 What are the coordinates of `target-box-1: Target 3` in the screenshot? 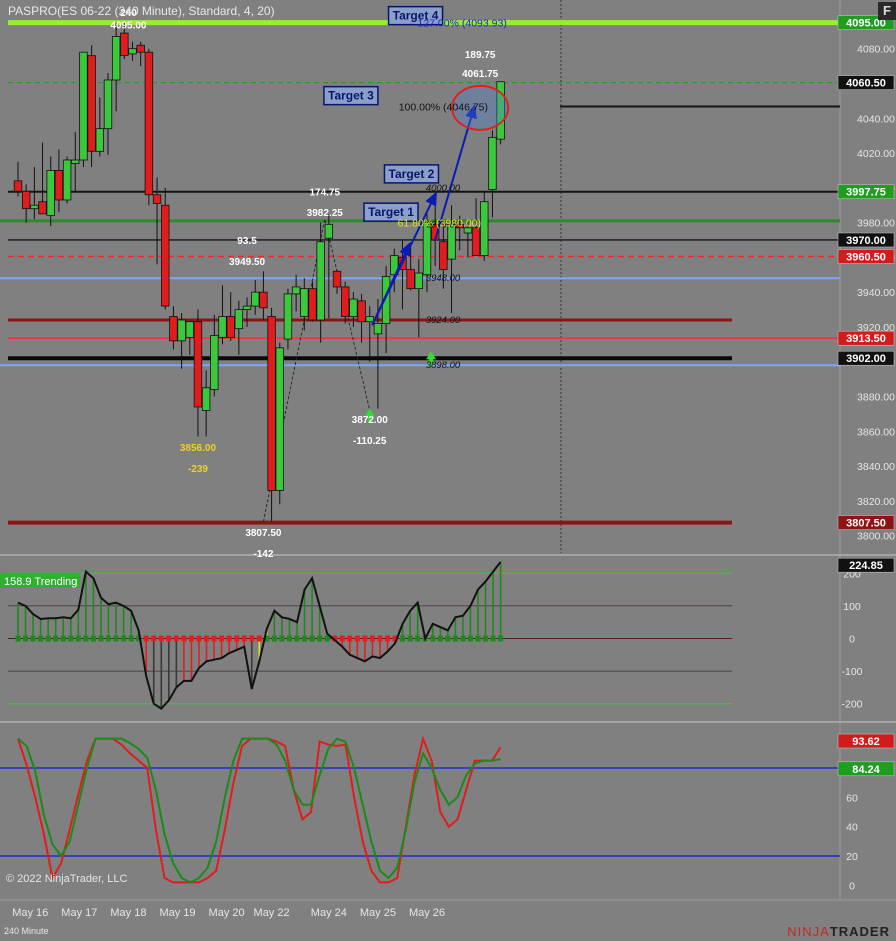 It's located at (351, 95).